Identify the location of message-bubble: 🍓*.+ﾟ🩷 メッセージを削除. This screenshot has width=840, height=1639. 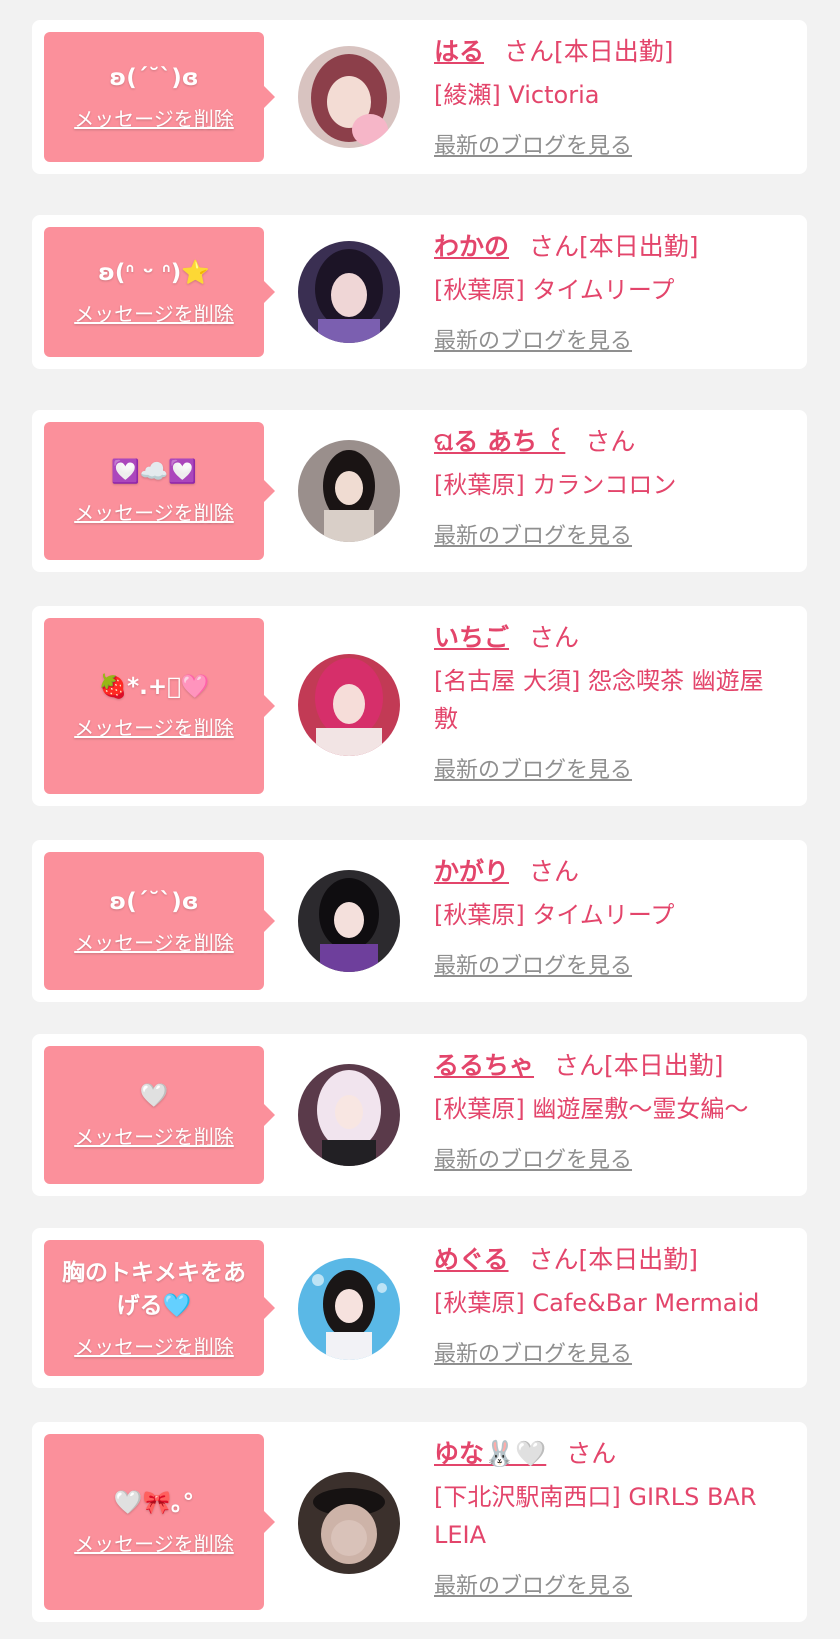
(159, 706).